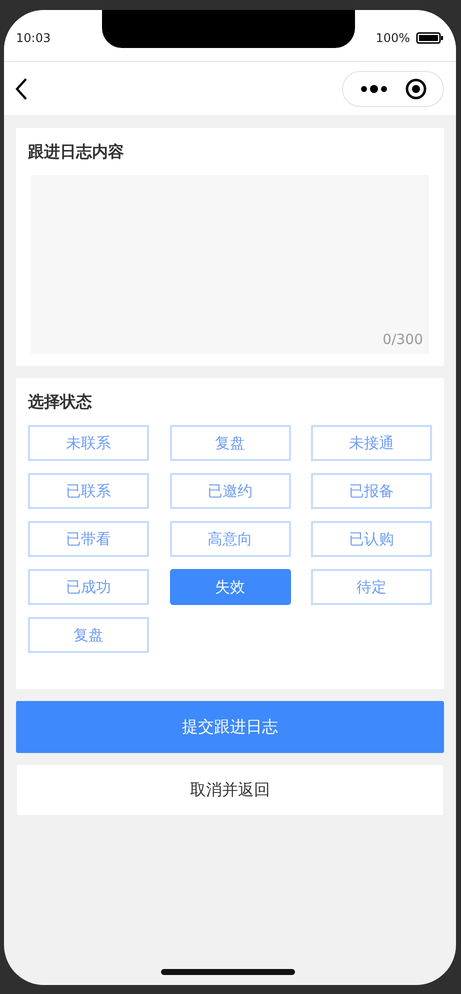 The height and width of the screenshot is (994, 461). Describe the element at coordinates (60, 402) in the screenshot. I see `section-title: 选择状态` at that location.